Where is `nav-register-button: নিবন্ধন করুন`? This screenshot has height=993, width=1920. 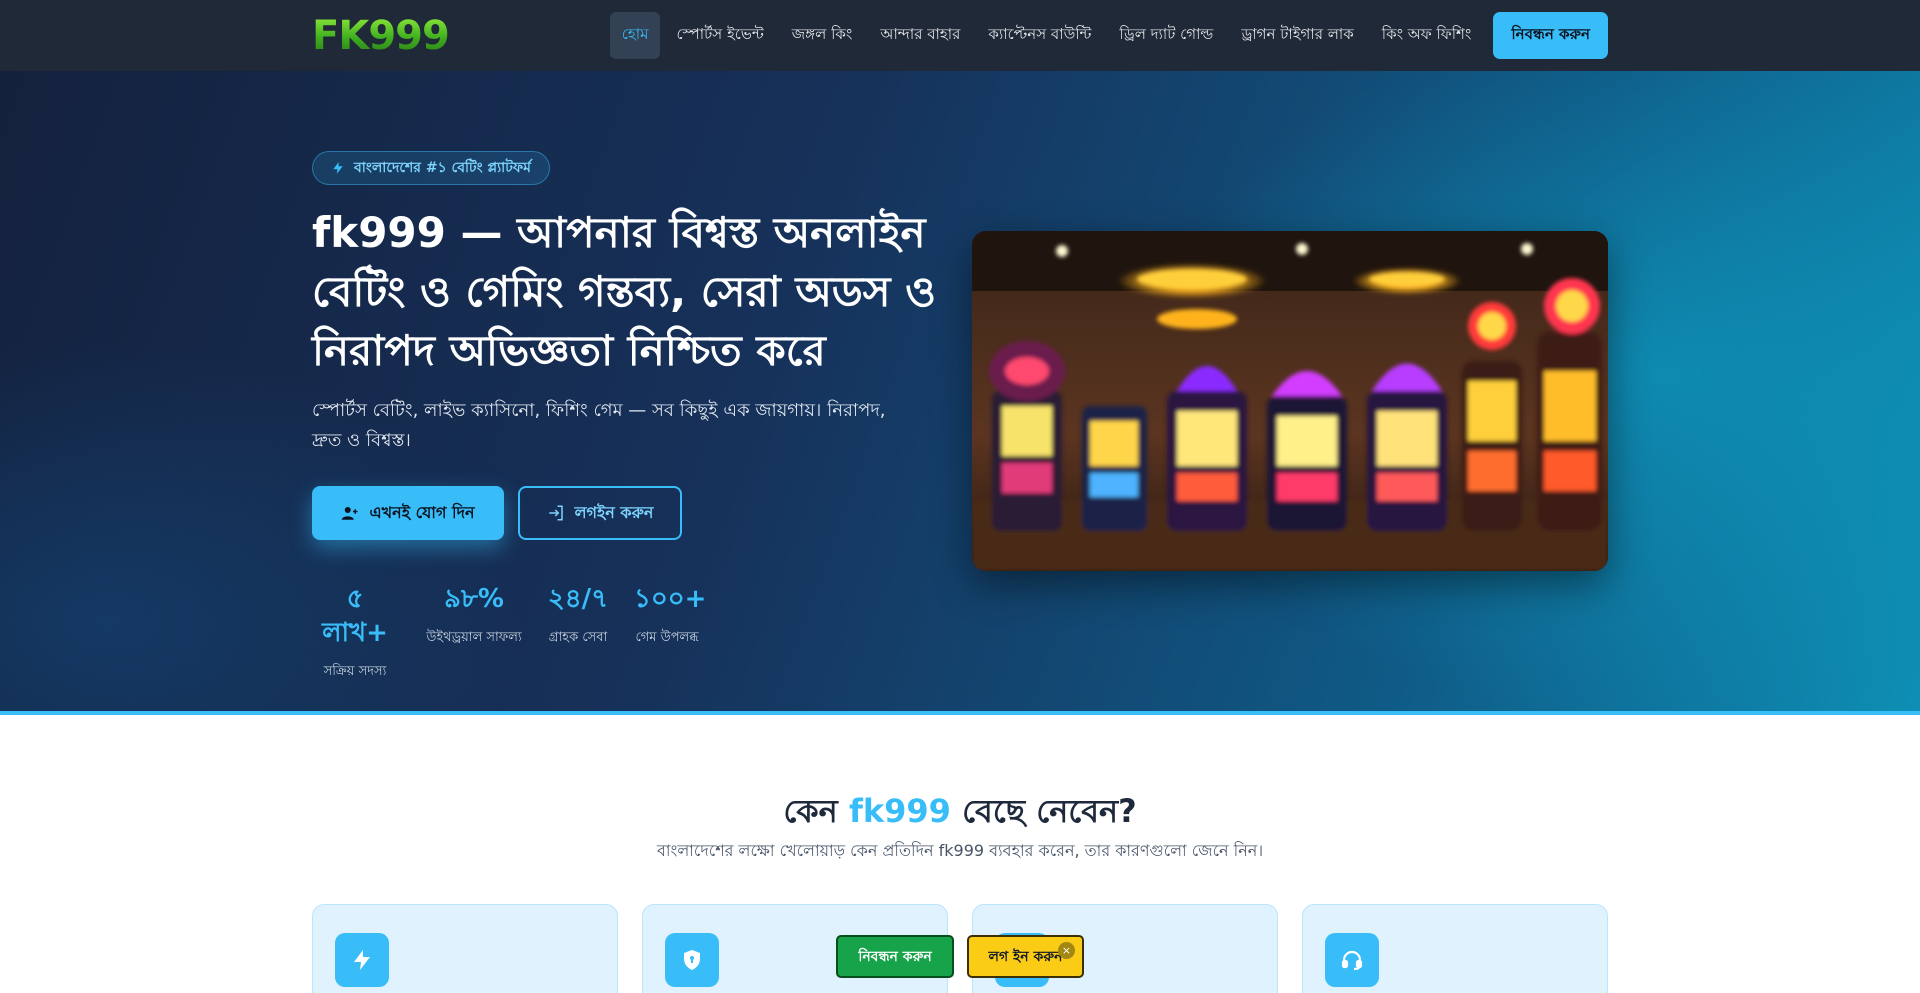 nav-register-button: নিবন্ধন করুন is located at coordinates (1550, 35).